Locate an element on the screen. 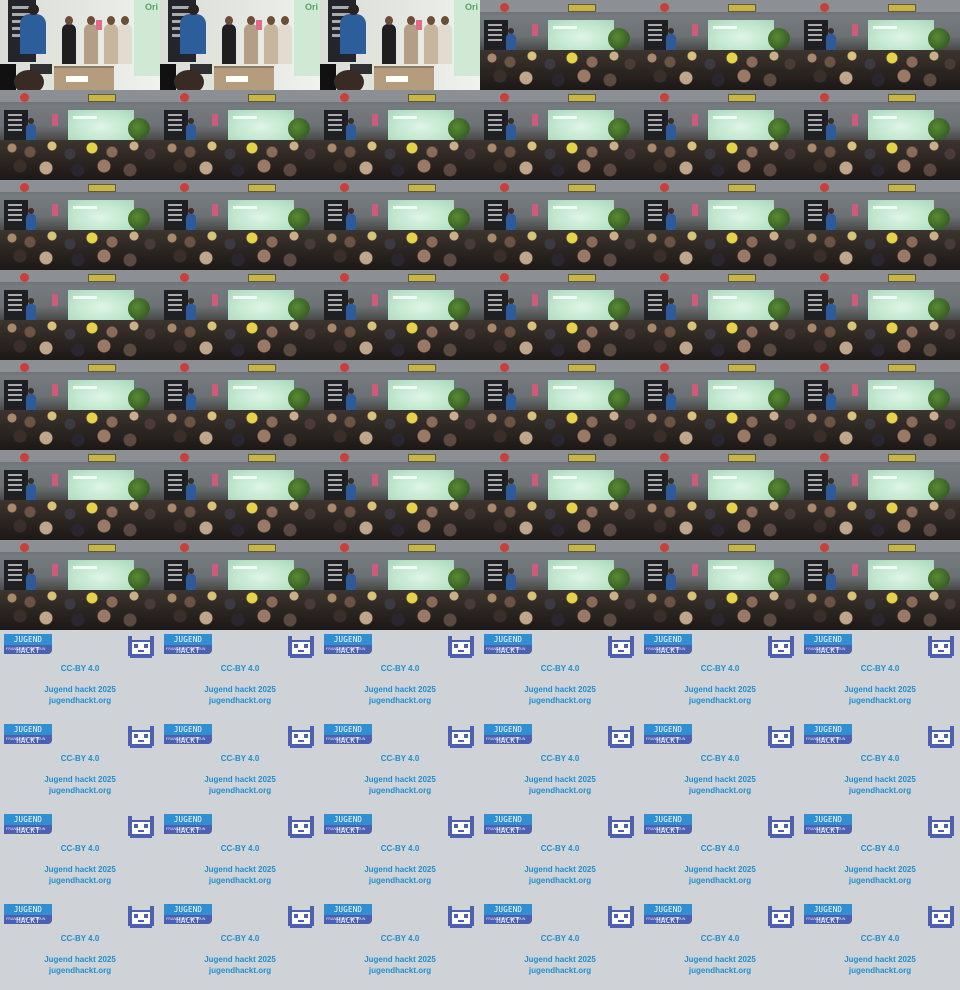 This screenshot has width=960, height=990. presenter-blue-hoodie is located at coordinates (353, 29).